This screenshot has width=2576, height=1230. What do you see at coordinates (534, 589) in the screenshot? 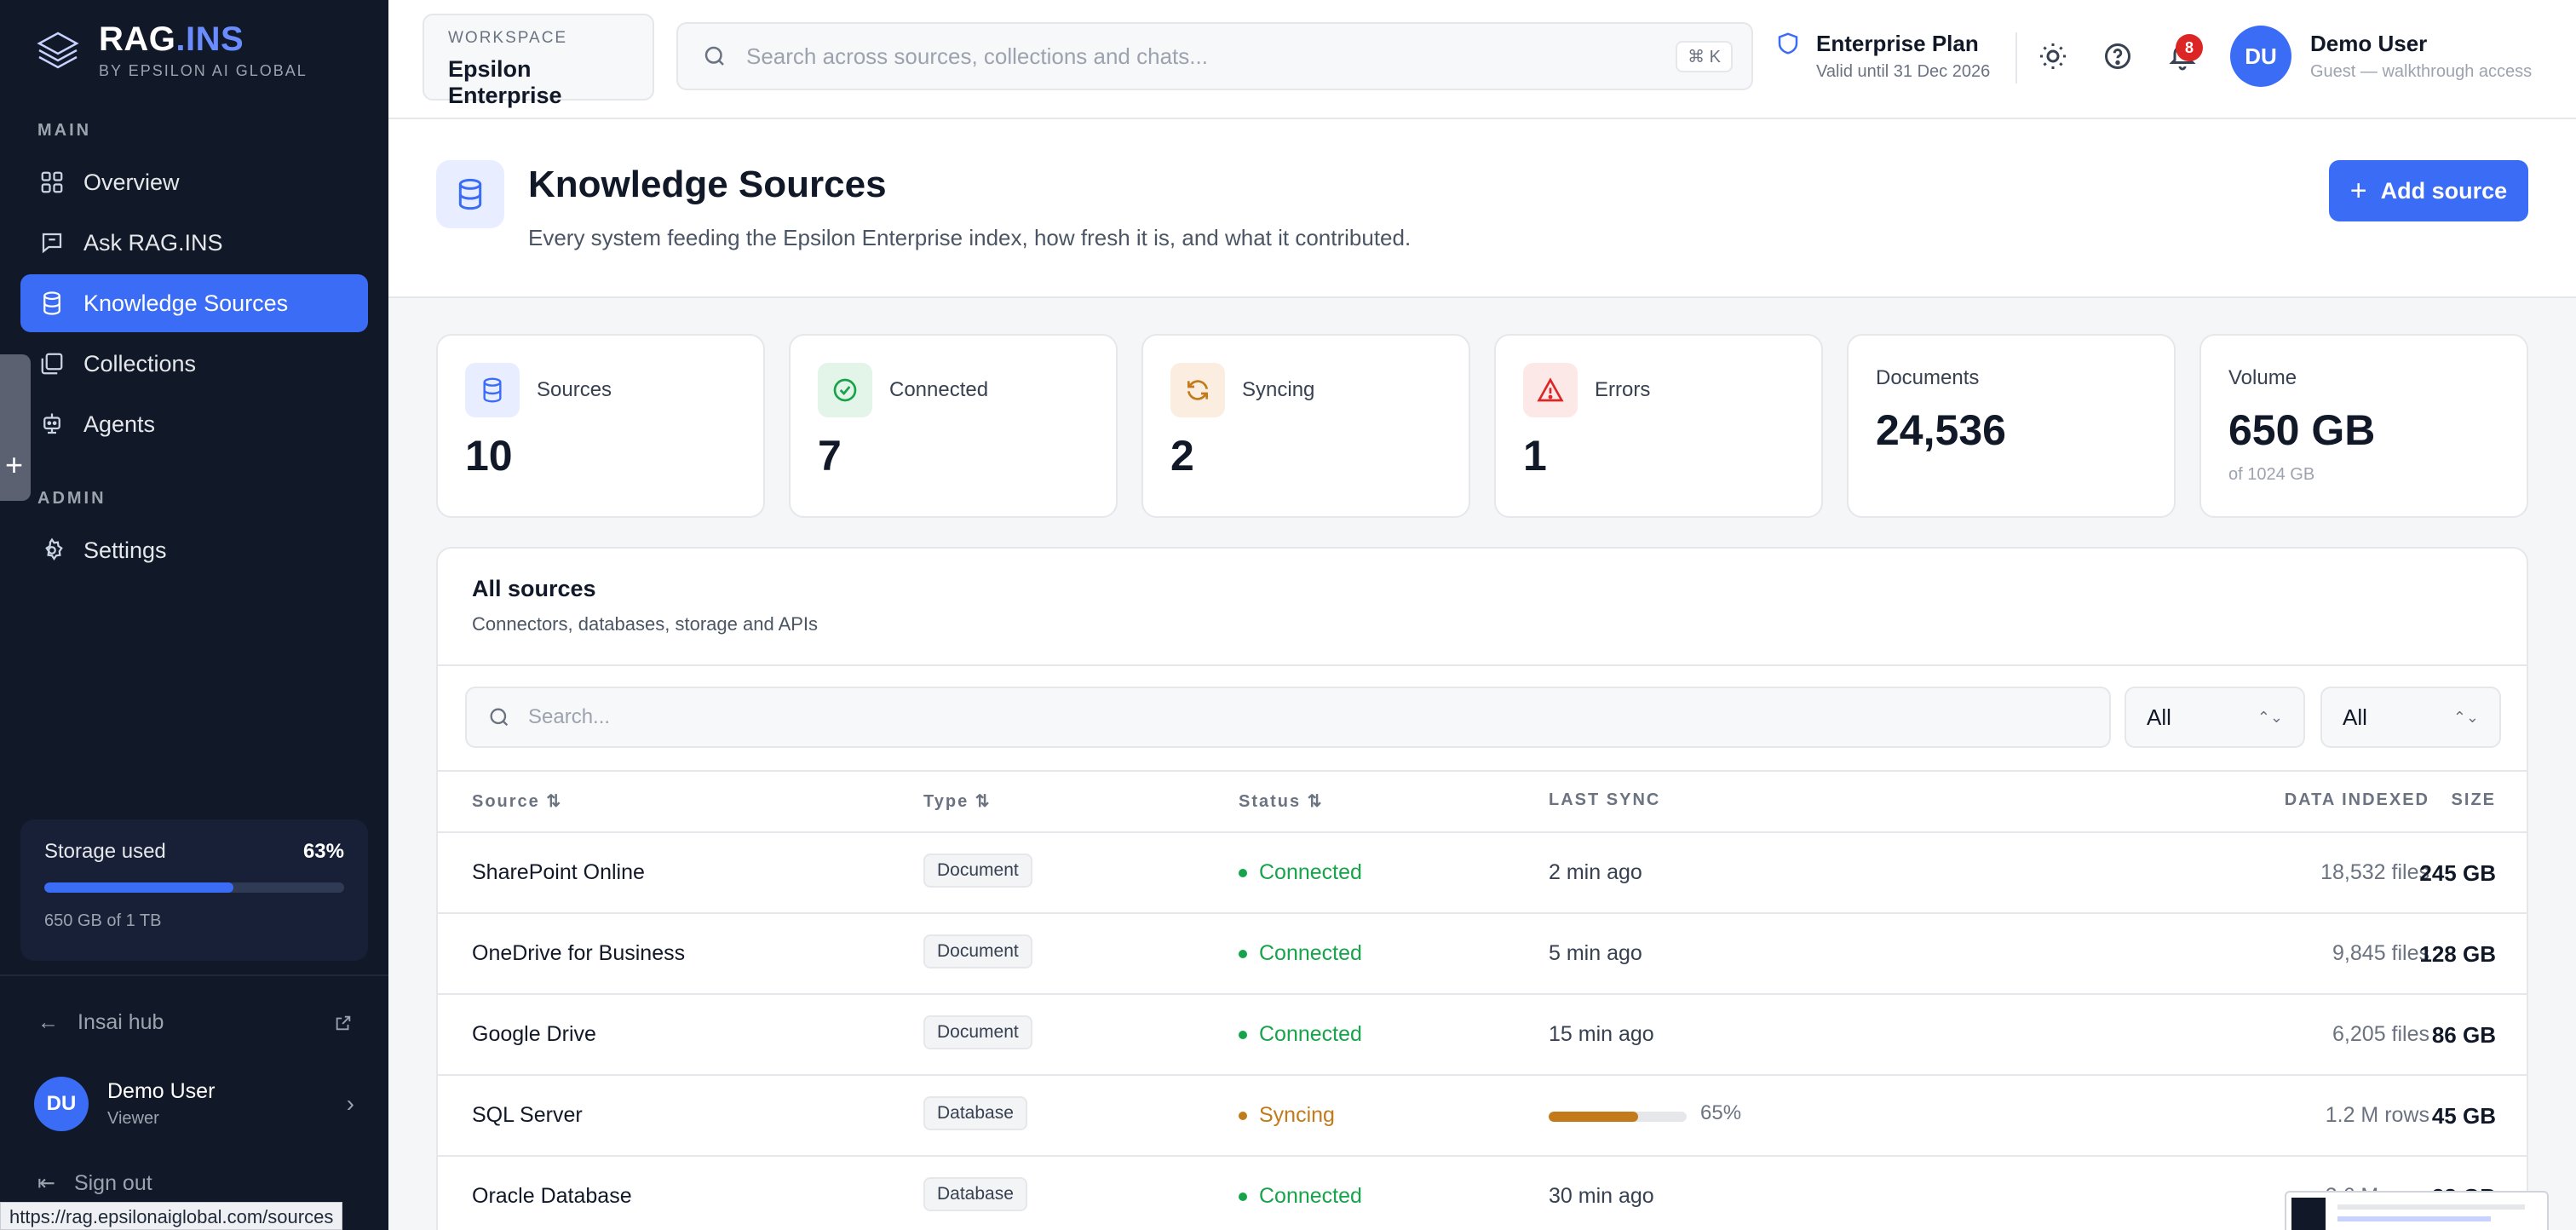
I see `table-title: All sources` at bounding box center [534, 589].